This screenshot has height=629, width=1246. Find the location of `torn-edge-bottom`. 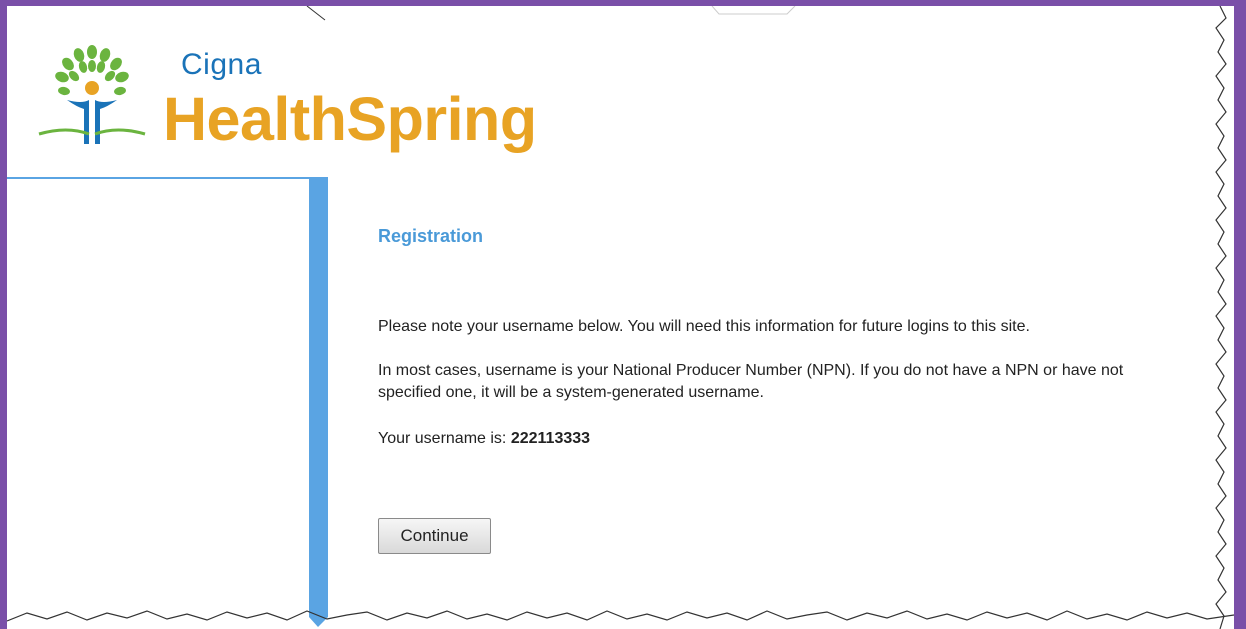

torn-edge-bottom is located at coordinates (620, 616).